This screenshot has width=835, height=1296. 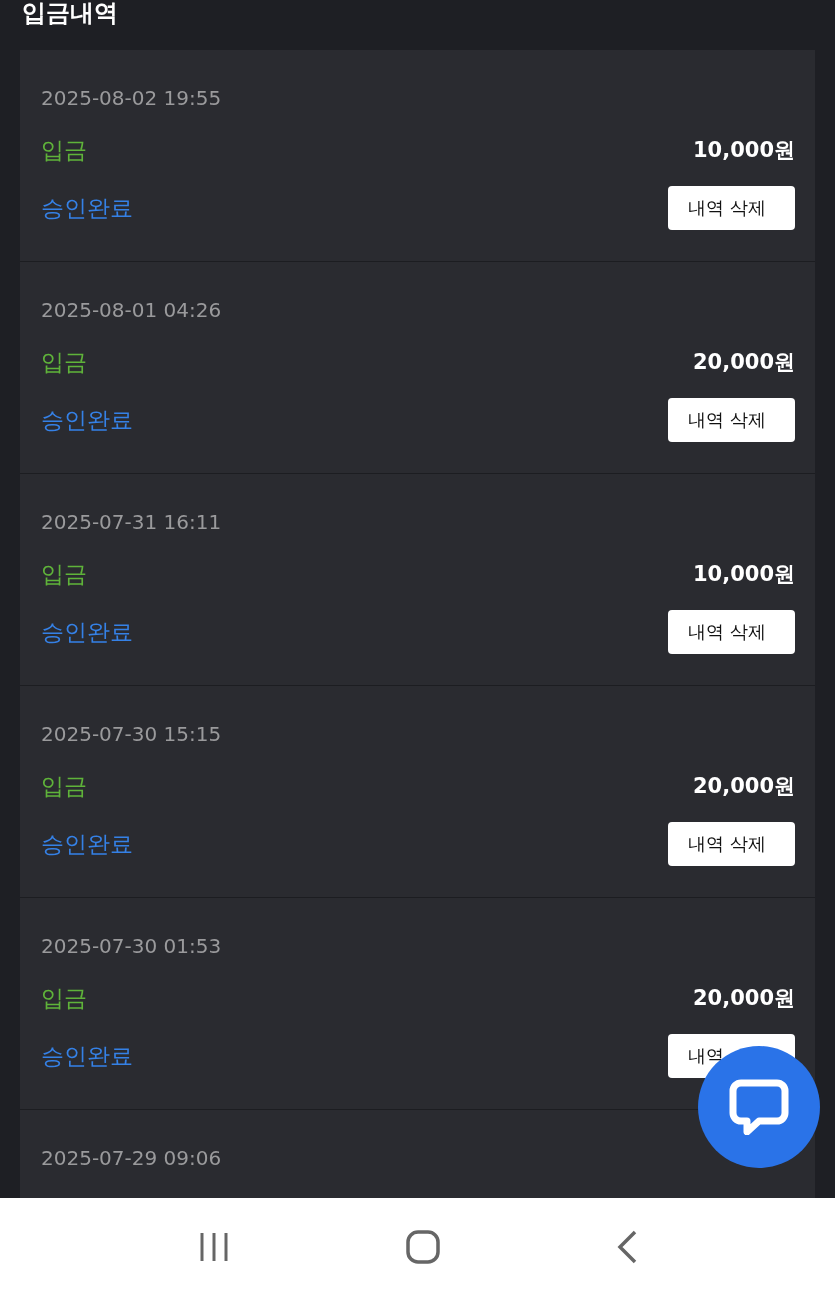 I want to click on page-title: 입금내역, so click(x=70, y=14).